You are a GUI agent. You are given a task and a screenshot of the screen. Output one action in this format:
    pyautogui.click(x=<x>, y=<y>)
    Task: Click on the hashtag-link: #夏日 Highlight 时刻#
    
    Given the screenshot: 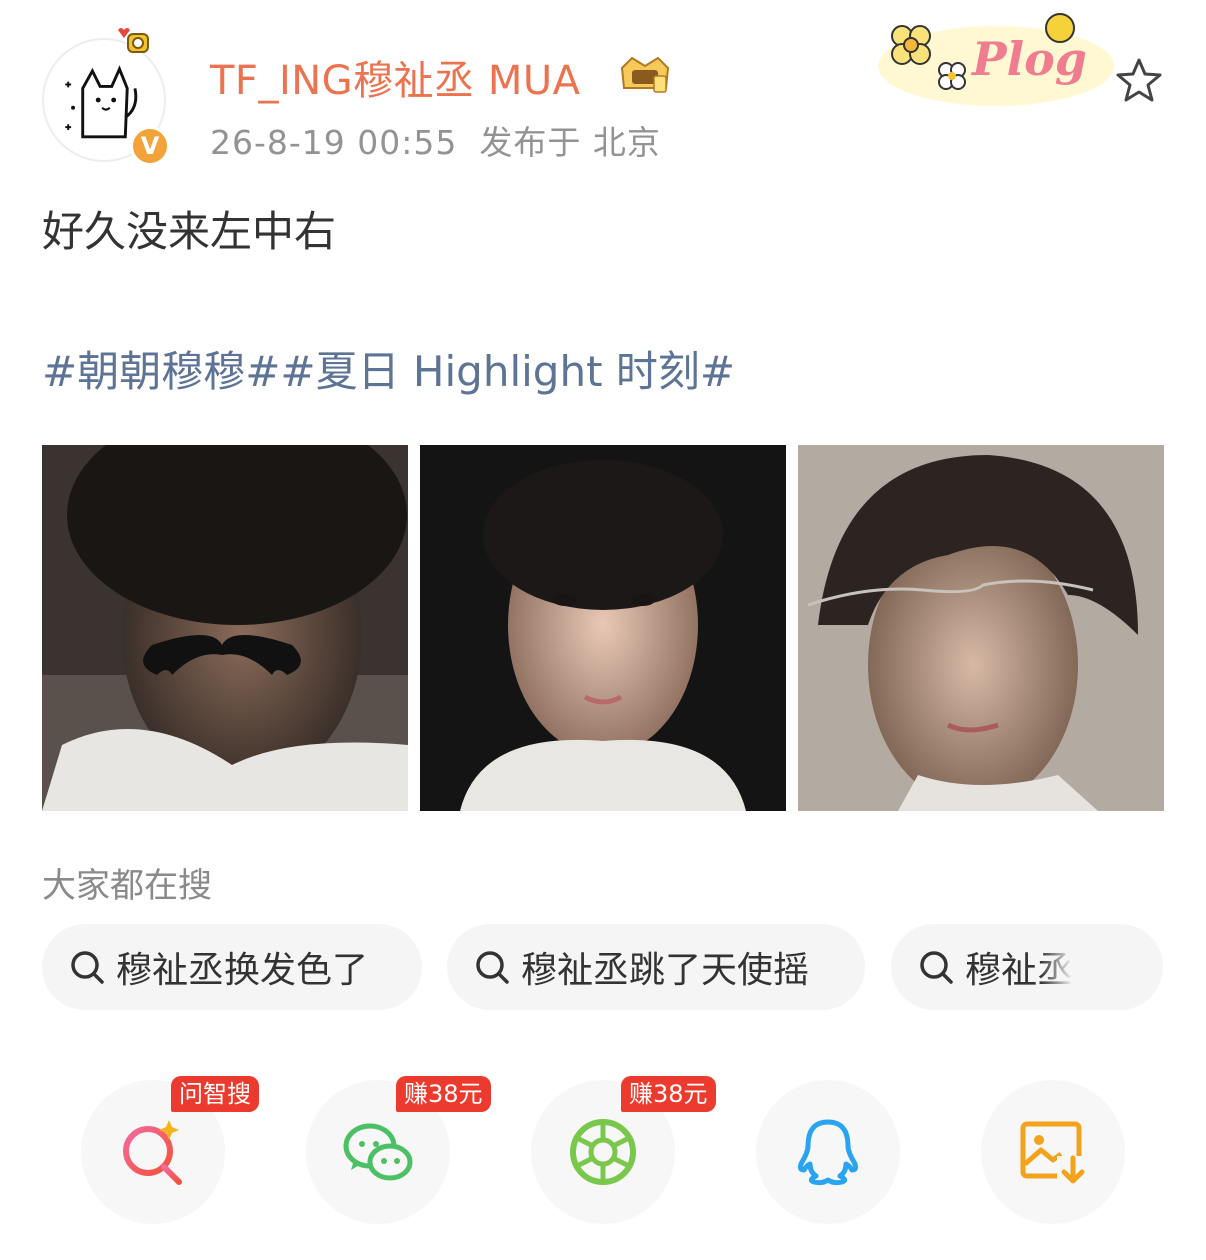 What is the action you would take?
    pyautogui.click(x=507, y=371)
    